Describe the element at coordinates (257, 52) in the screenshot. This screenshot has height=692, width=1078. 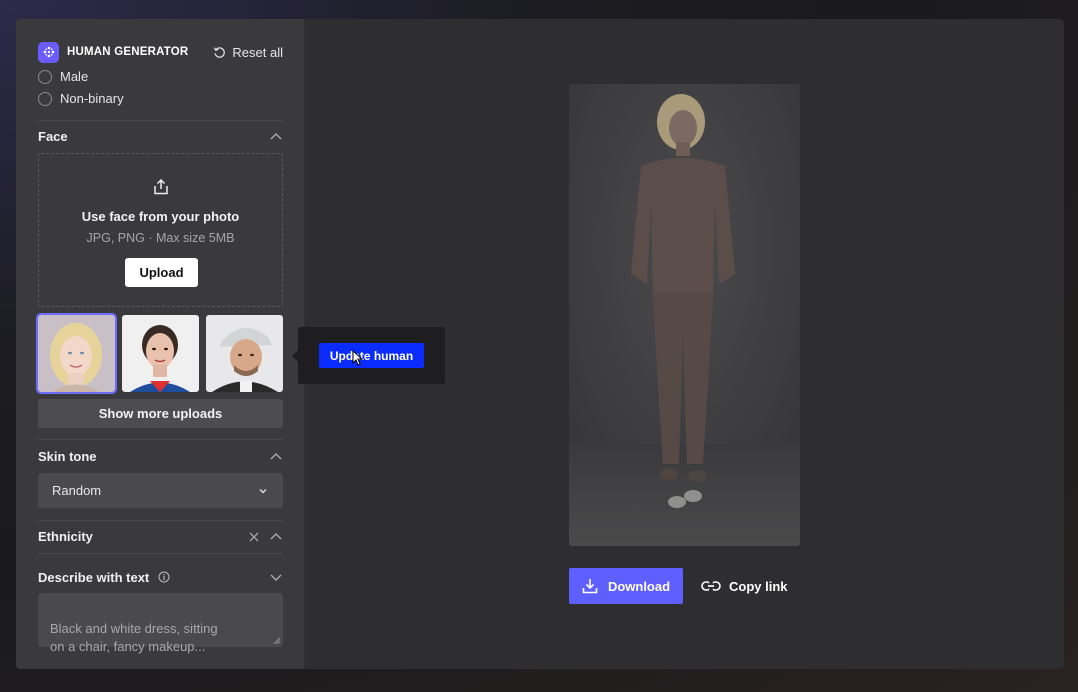
I see `reset-all-label: Reset all` at that location.